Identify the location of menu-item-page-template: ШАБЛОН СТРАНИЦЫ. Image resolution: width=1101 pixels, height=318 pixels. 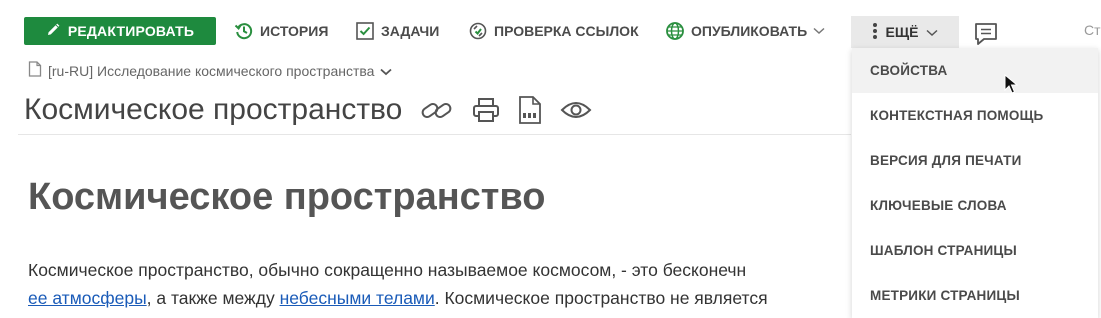
(975, 250).